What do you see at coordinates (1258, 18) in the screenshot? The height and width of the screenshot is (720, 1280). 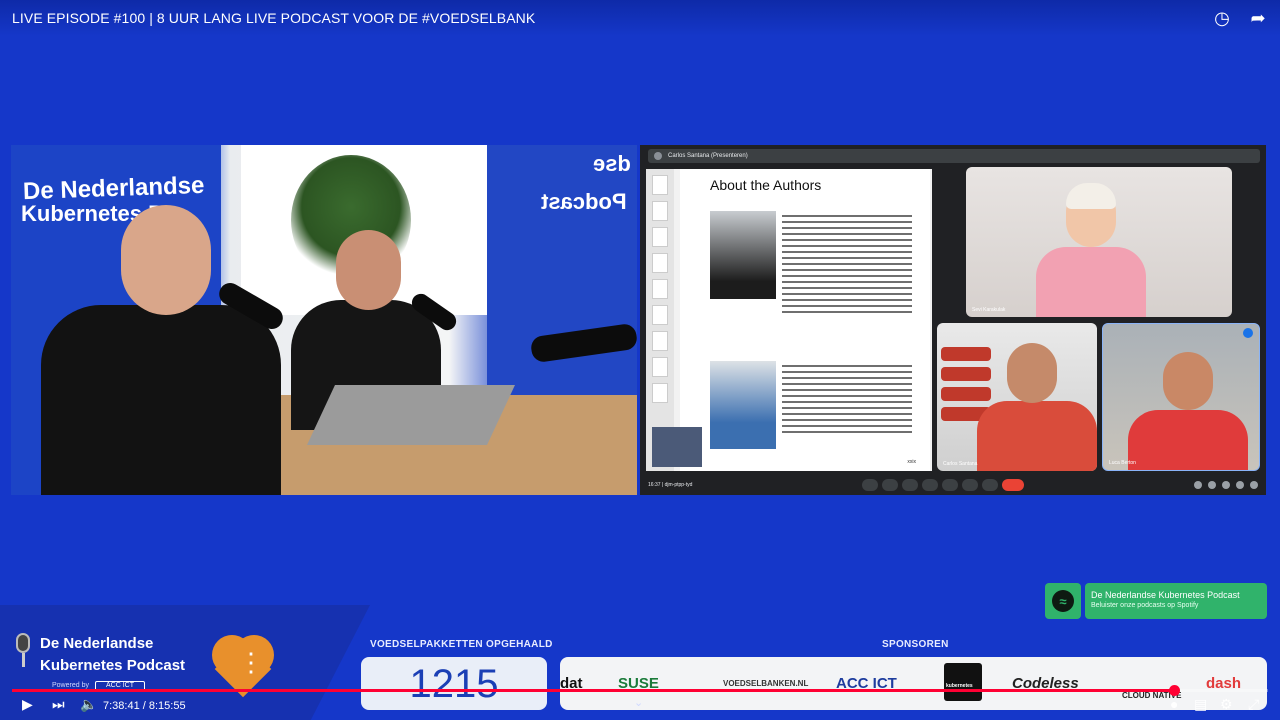 I see `share-icon: ➦` at bounding box center [1258, 18].